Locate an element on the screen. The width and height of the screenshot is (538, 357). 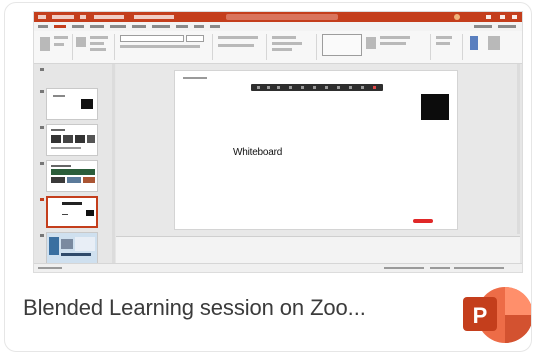
avatar is located at coordinates (457, 17).